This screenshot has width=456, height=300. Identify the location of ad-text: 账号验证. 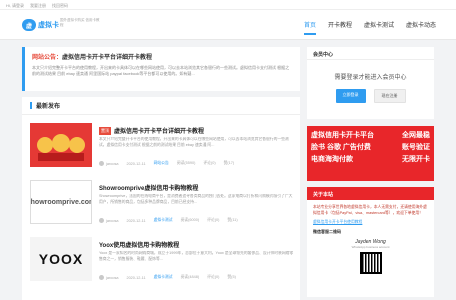
(416, 147).